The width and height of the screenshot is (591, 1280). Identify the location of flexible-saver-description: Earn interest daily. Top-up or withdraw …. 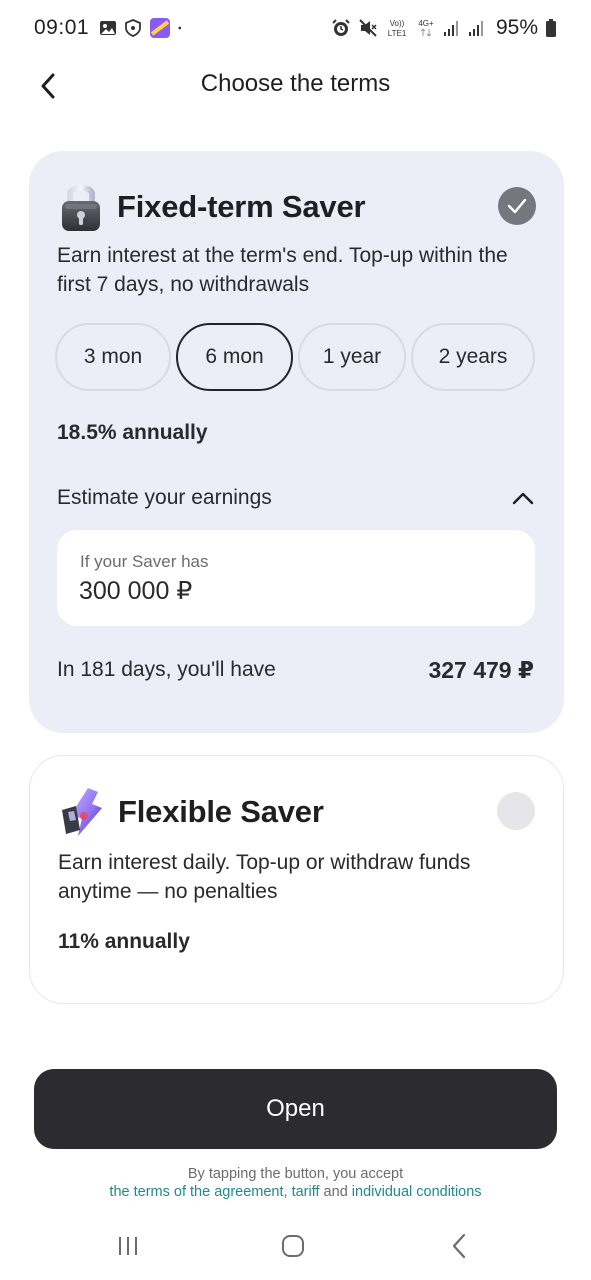
(264, 877).